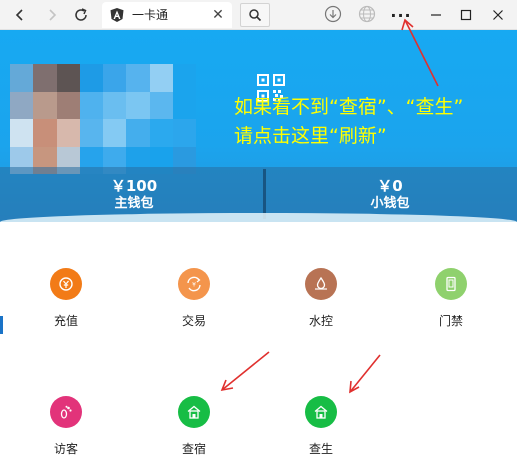 The image size is (517, 476). Describe the element at coordinates (365, 373) in the screenshot. I see `arrow-to-student-check` at that location.